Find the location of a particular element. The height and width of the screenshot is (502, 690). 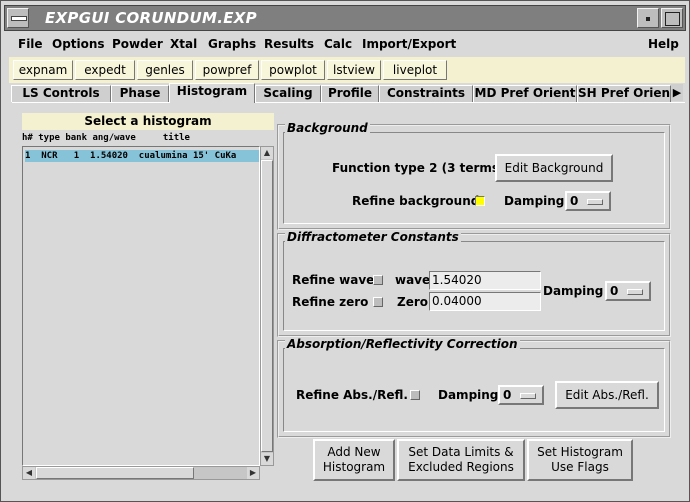

tab-sh-pref-orient: SH Pref Orient is located at coordinates (624, 93).